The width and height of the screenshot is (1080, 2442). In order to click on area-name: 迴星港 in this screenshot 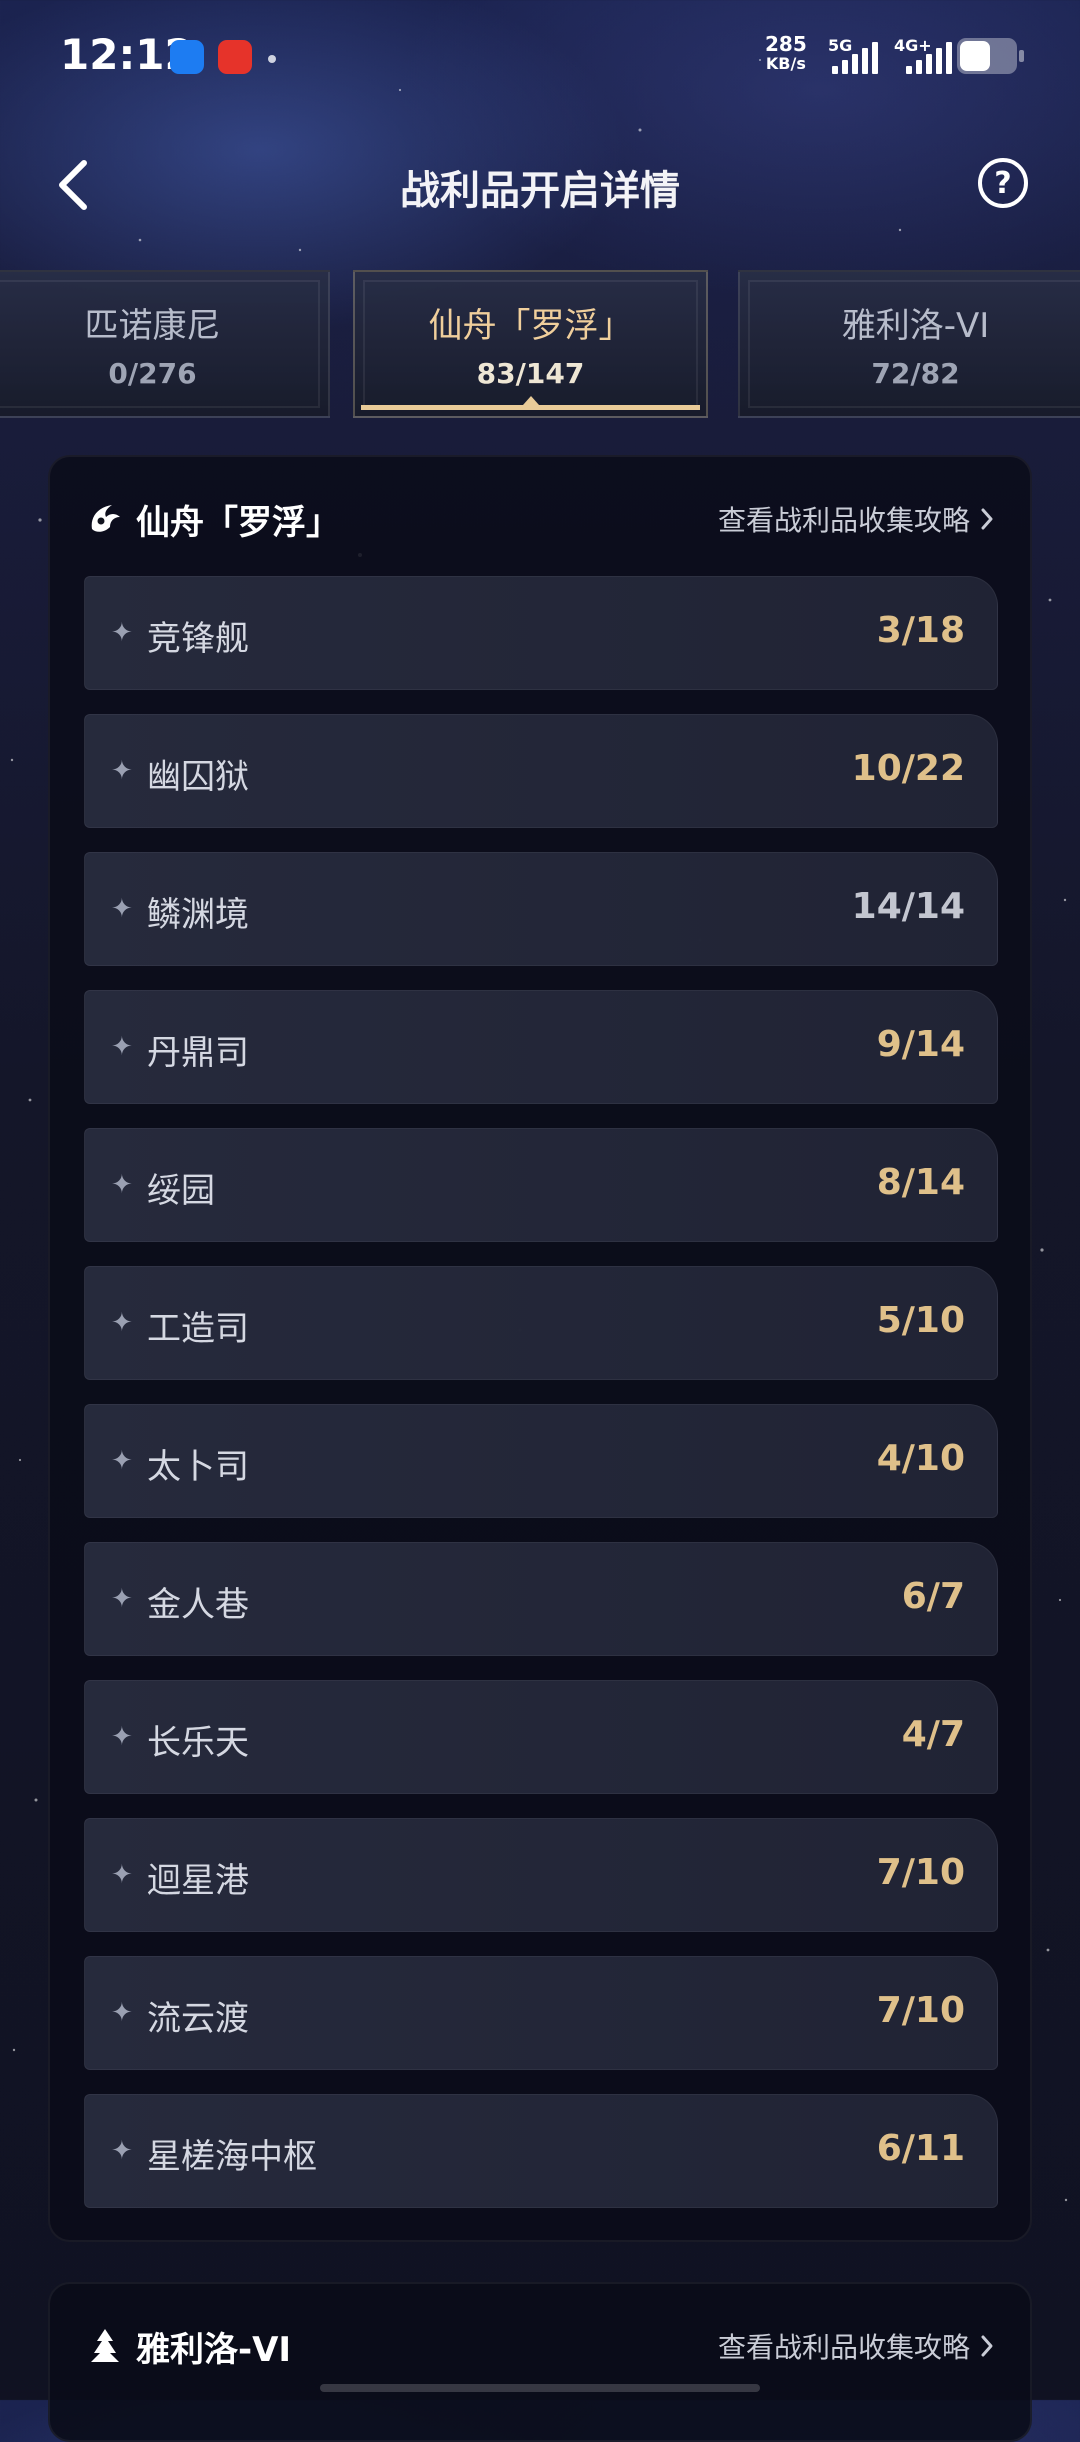, I will do `click(198, 1881)`.